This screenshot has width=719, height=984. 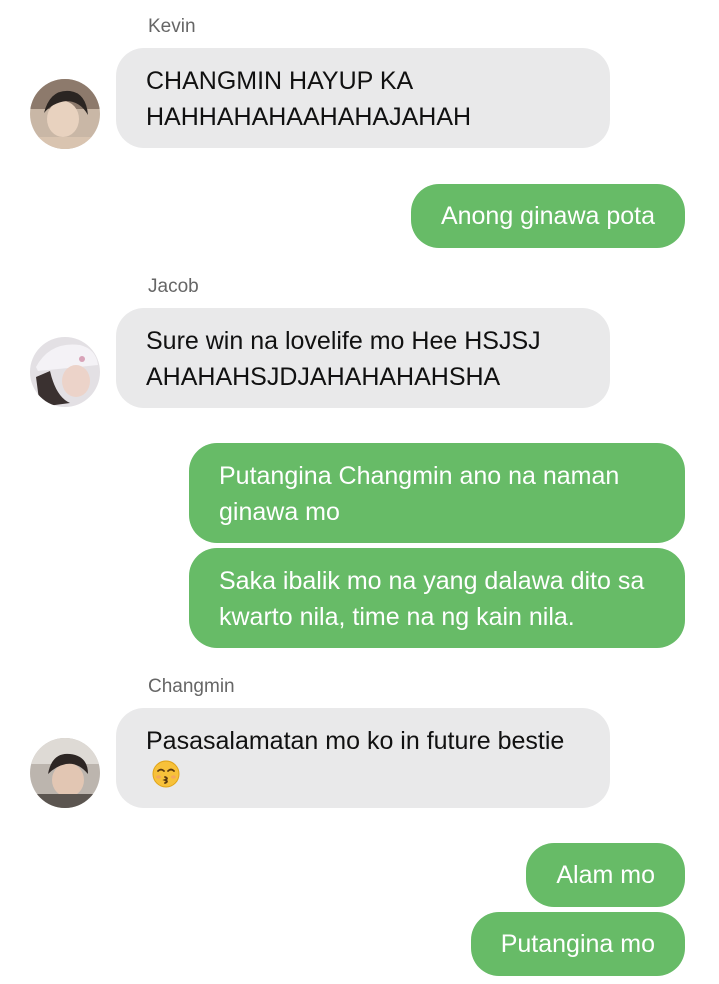 I want to click on sender-name-kevin: Kevin, so click(x=172, y=26).